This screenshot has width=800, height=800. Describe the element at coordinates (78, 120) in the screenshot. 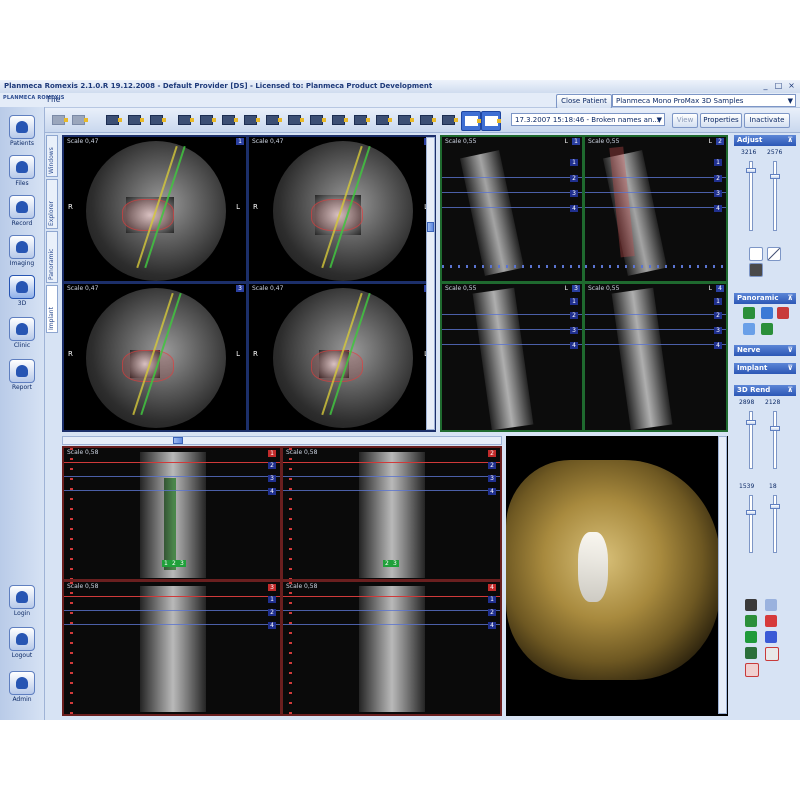

I see `redo-tool-button` at that location.